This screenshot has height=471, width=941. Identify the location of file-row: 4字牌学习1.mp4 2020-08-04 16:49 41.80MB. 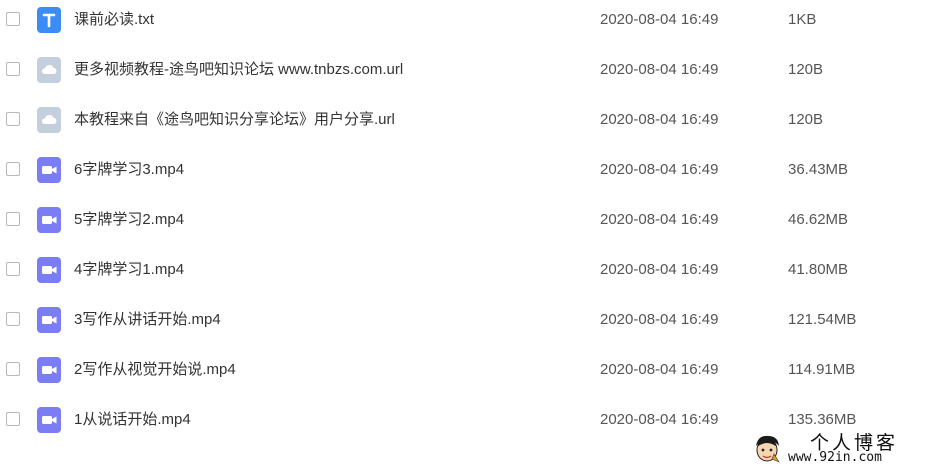
(470, 275).